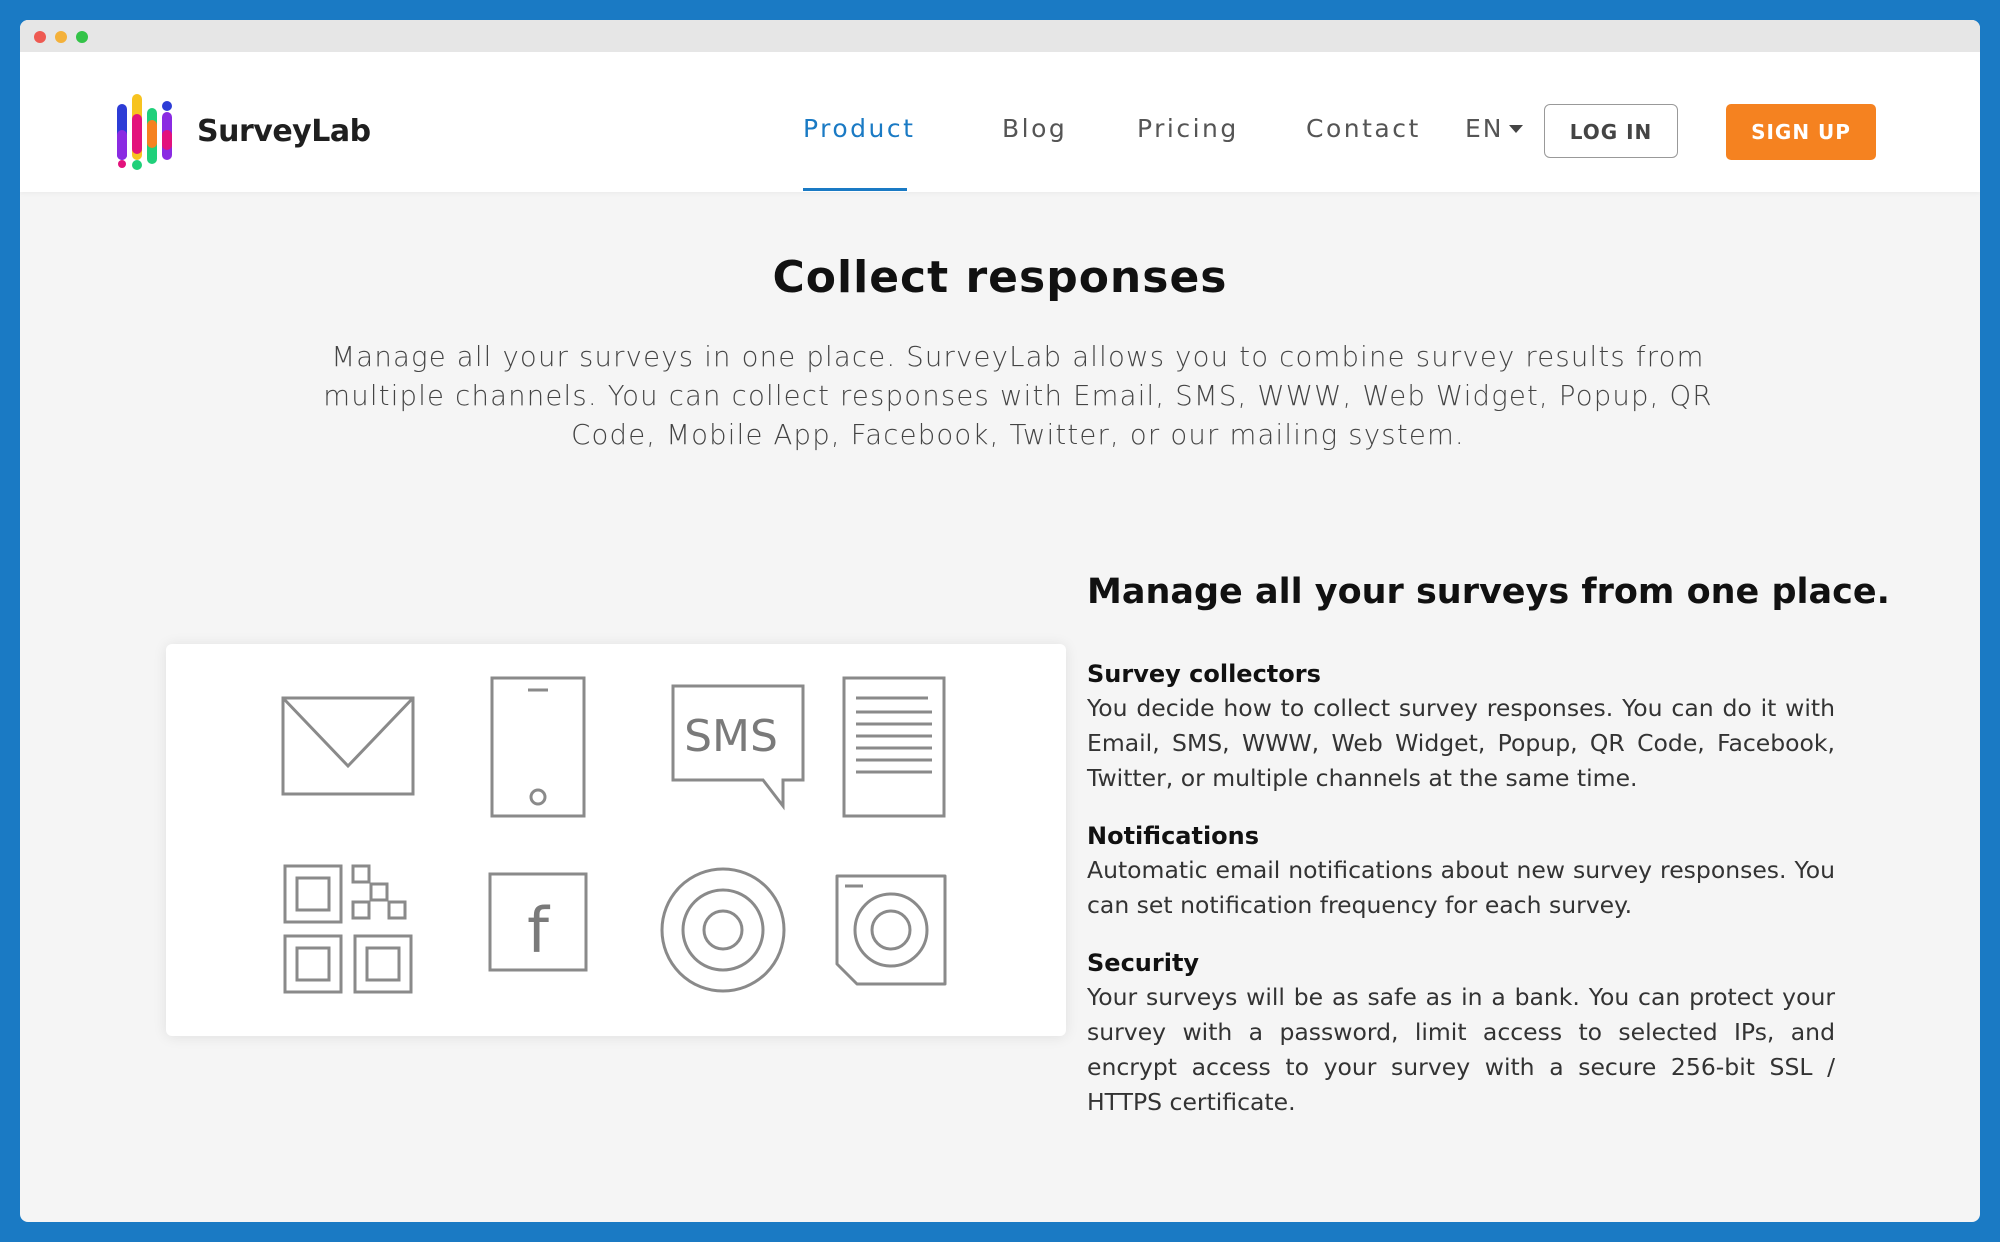 This screenshot has width=2000, height=1242. What do you see at coordinates (1488, 592) in the screenshot?
I see `features-title: Manage all your surveys from one place.` at bounding box center [1488, 592].